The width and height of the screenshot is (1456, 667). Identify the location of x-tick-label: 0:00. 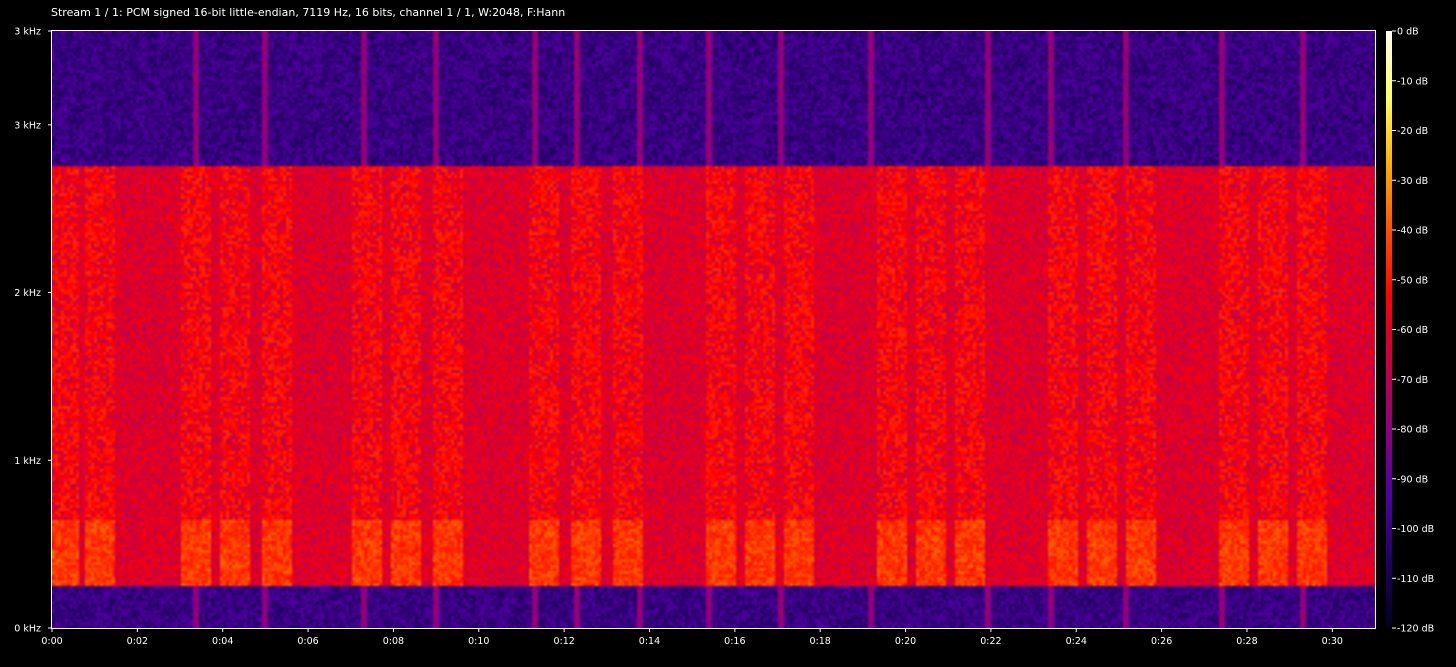
(51, 641).